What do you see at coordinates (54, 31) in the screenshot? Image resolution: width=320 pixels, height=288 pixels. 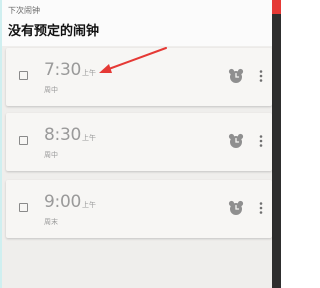 I see `next-alarm-status: 没有预定的闹钟` at bounding box center [54, 31].